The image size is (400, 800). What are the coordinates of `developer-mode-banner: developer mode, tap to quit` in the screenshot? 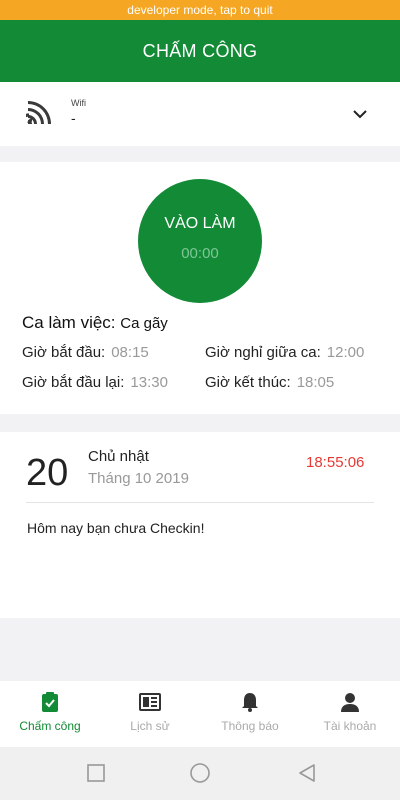 It's located at (200, 10).